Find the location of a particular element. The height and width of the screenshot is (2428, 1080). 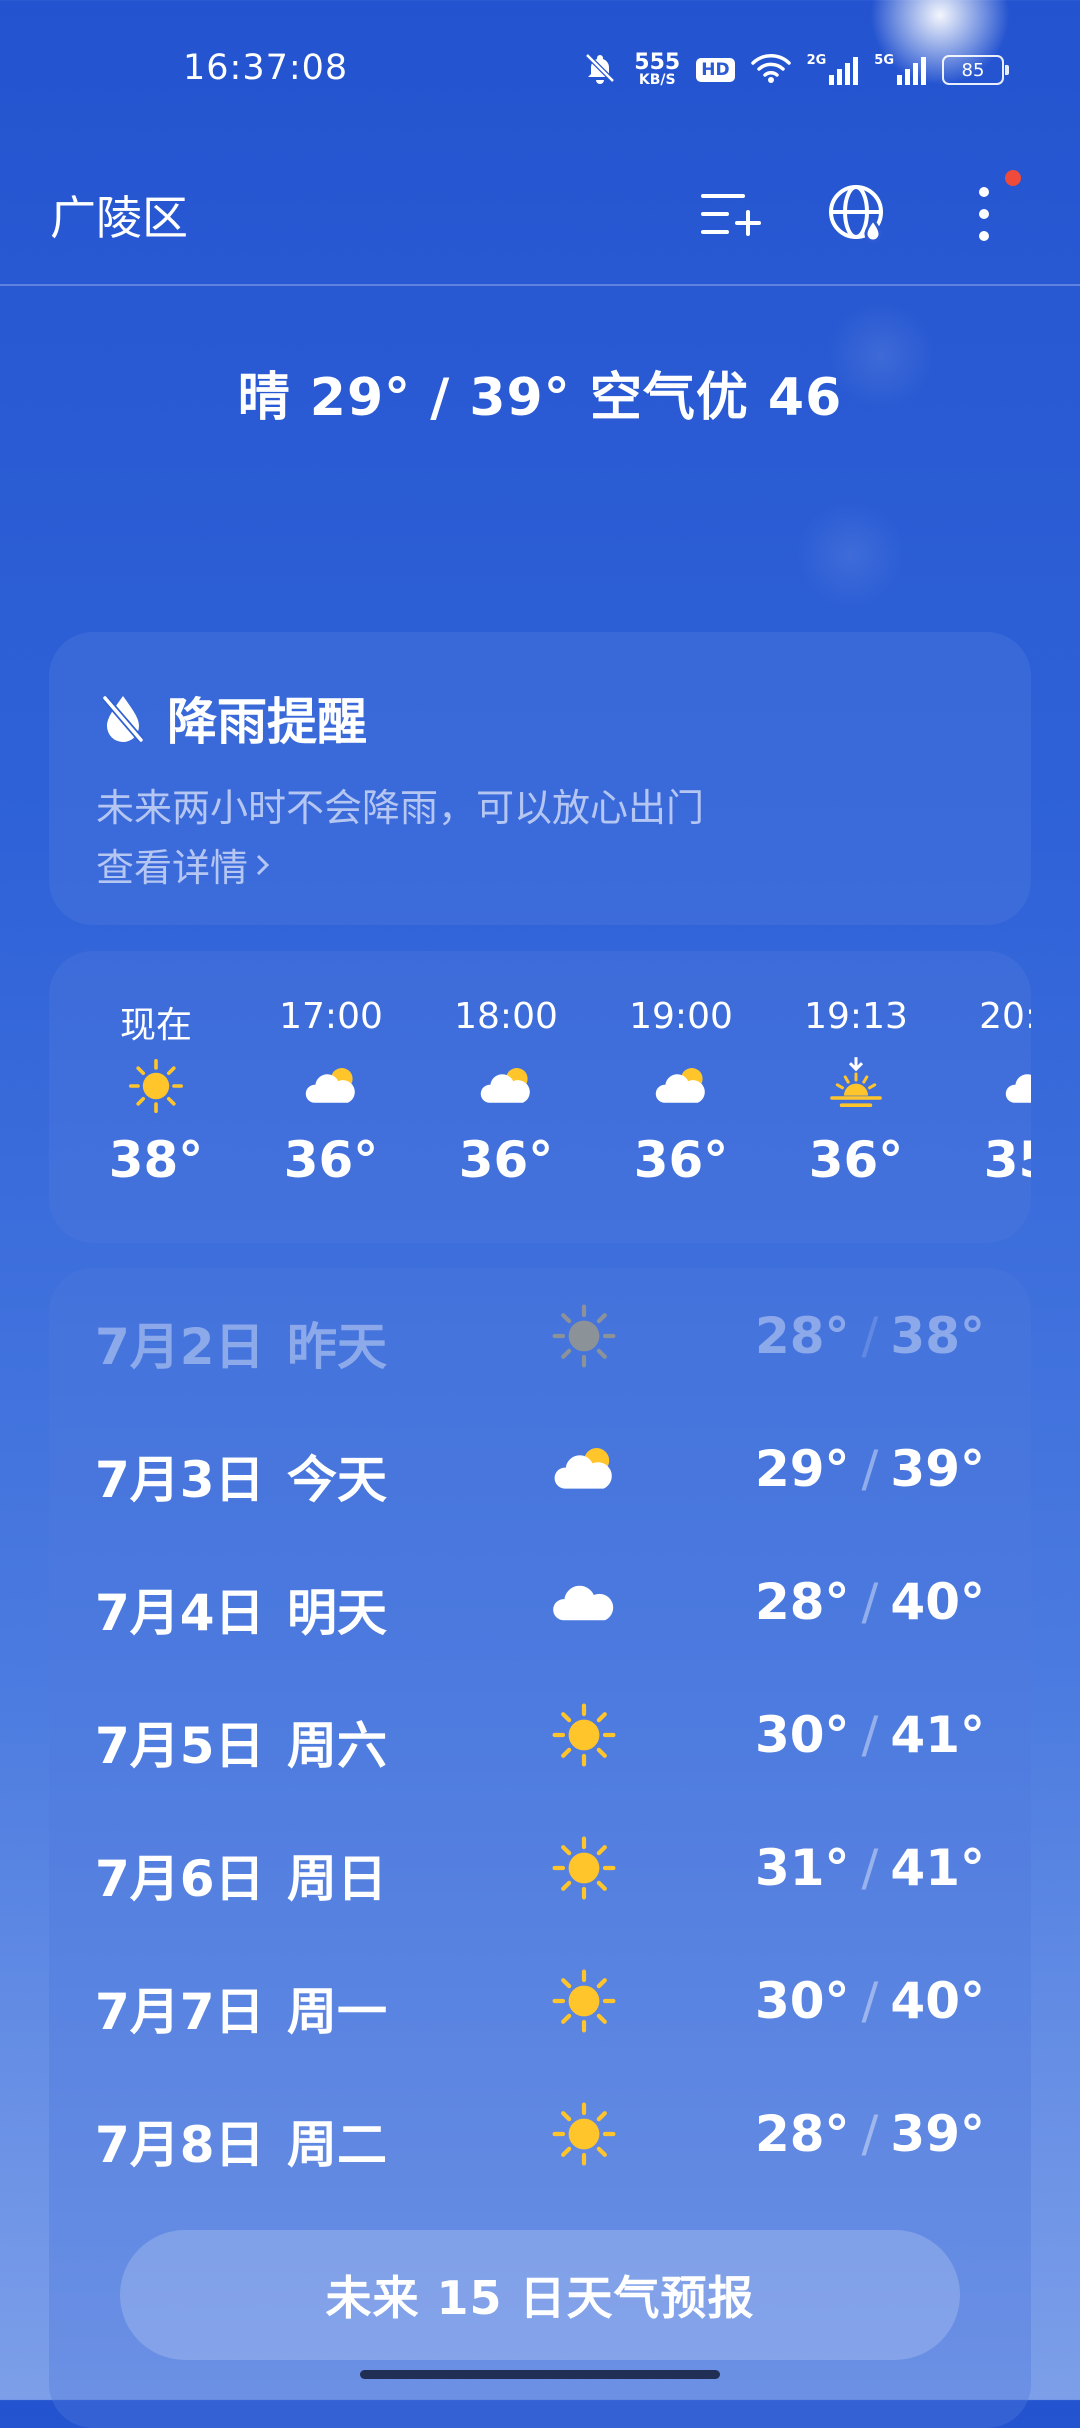

weather-summary: 晴 29° / 39° 空气优 46 is located at coordinates (540, 392).